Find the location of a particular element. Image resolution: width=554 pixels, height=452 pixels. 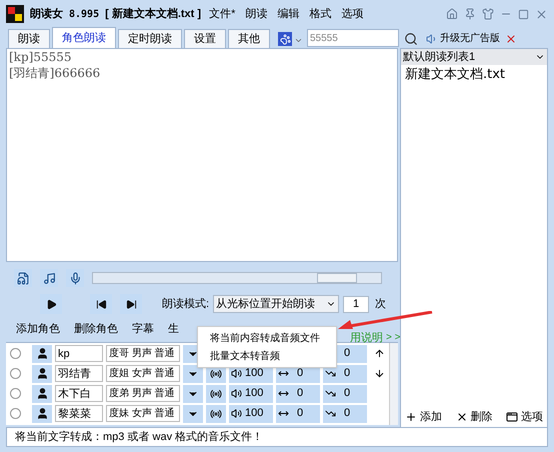

search-icon is located at coordinates (411, 39).